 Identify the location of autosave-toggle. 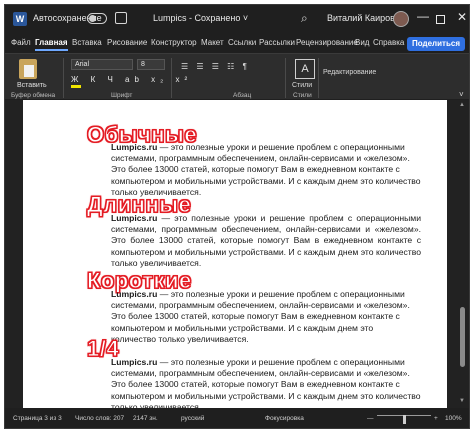
(97, 18).